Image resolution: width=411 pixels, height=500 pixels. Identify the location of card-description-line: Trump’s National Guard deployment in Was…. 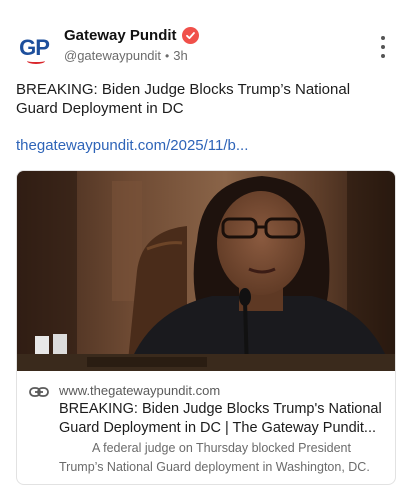
(214, 467).